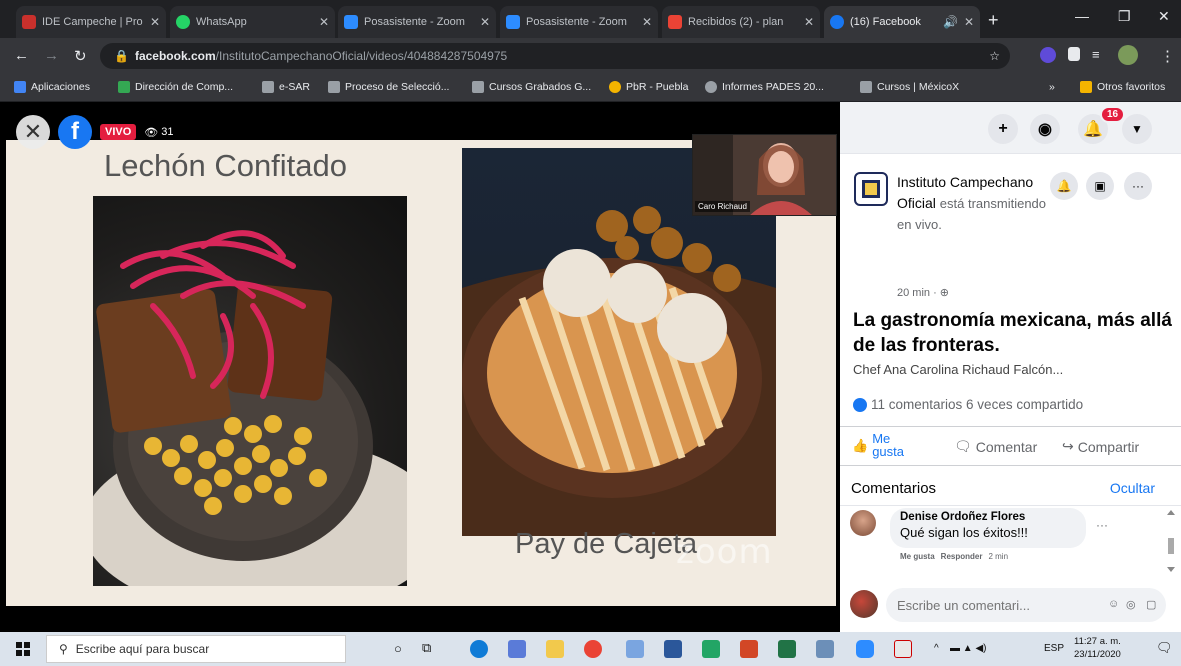 The image size is (1181, 666). What do you see at coordinates (995, 446) in the screenshot?
I see `comment-button: 🗨 Comentar` at bounding box center [995, 446].